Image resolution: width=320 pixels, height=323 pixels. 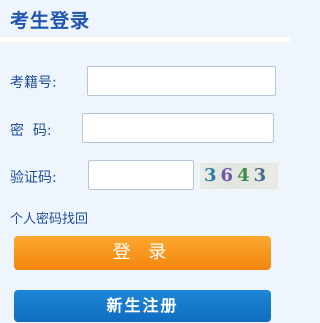 What do you see at coordinates (142, 253) in the screenshot?
I see `login-button: 登 录` at bounding box center [142, 253].